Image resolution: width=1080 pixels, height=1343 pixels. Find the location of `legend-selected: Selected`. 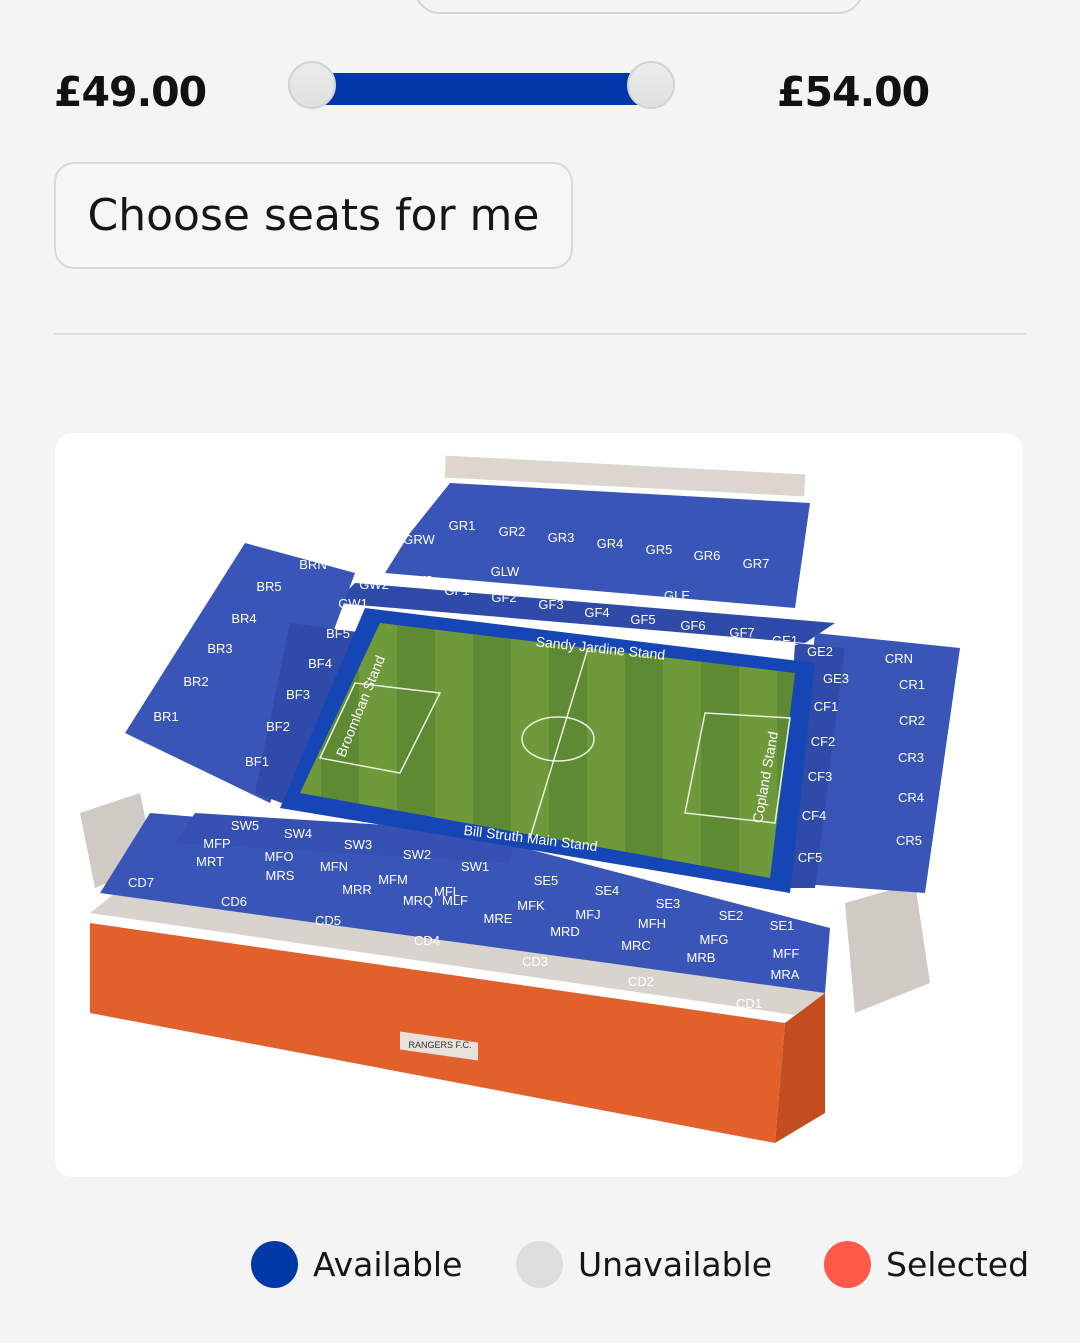

legend-selected: Selected is located at coordinates (926, 1264).